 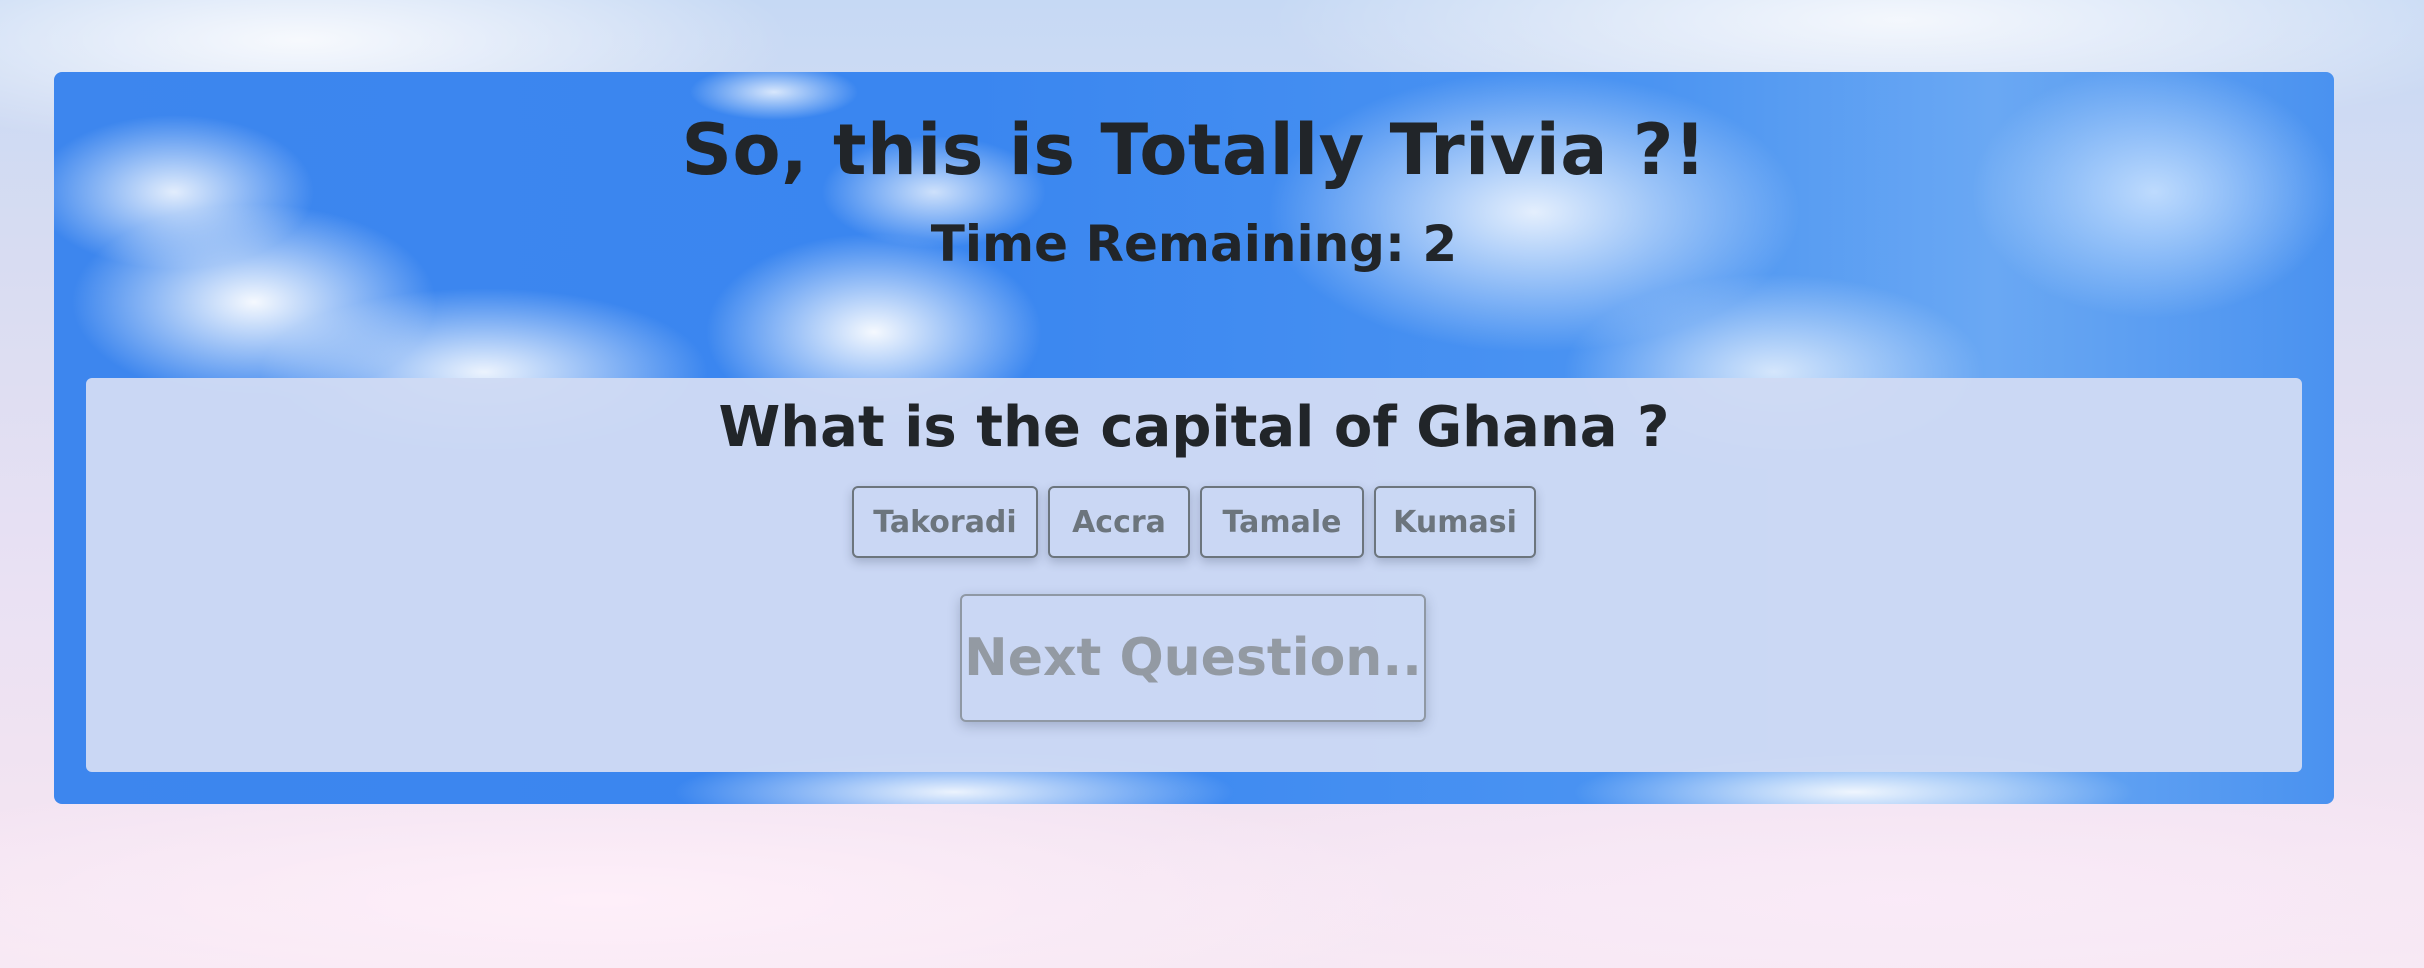 I want to click on timer-value: 2, so click(x=1440, y=244).